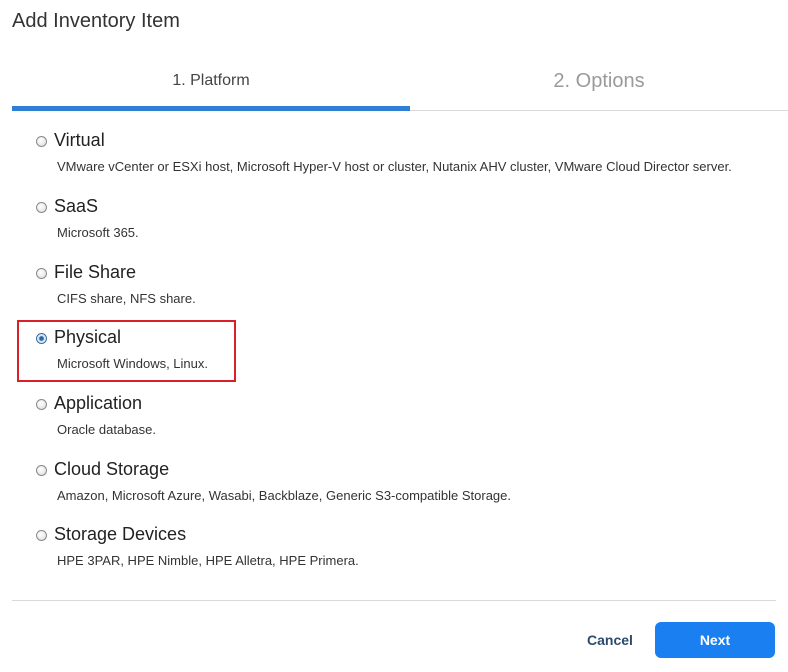 This screenshot has width=788, height=672. What do you see at coordinates (96, 21) in the screenshot?
I see `dialog-title: Add Inventory Item` at bounding box center [96, 21].